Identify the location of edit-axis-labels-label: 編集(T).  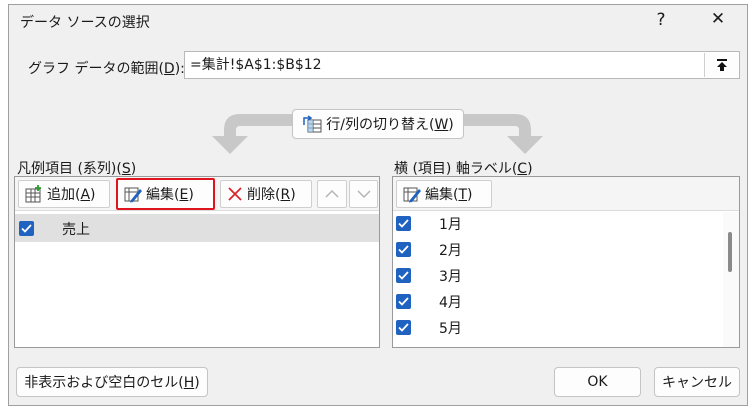
(449, 195).